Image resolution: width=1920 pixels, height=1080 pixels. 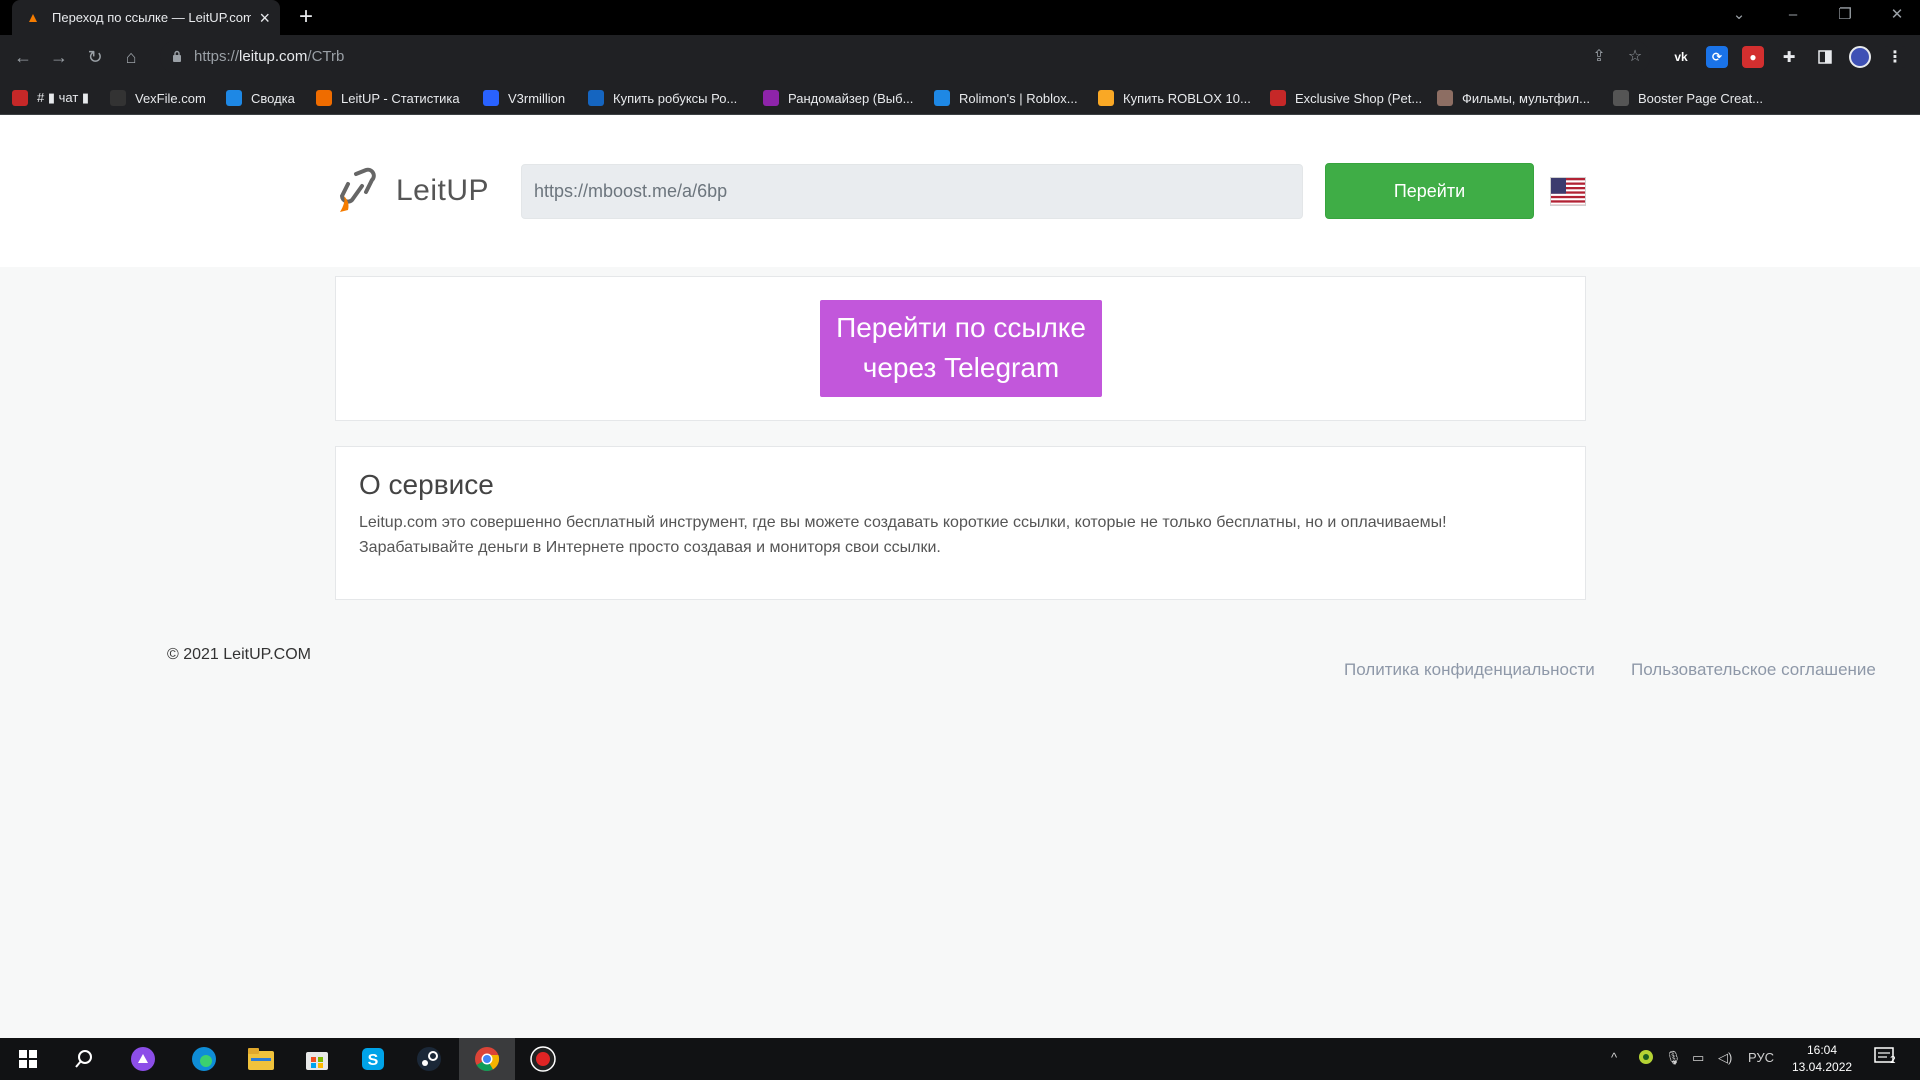 I want to click on tab-title: Переход по ссылке — LeitUP.com, so click(x=152, y=17).